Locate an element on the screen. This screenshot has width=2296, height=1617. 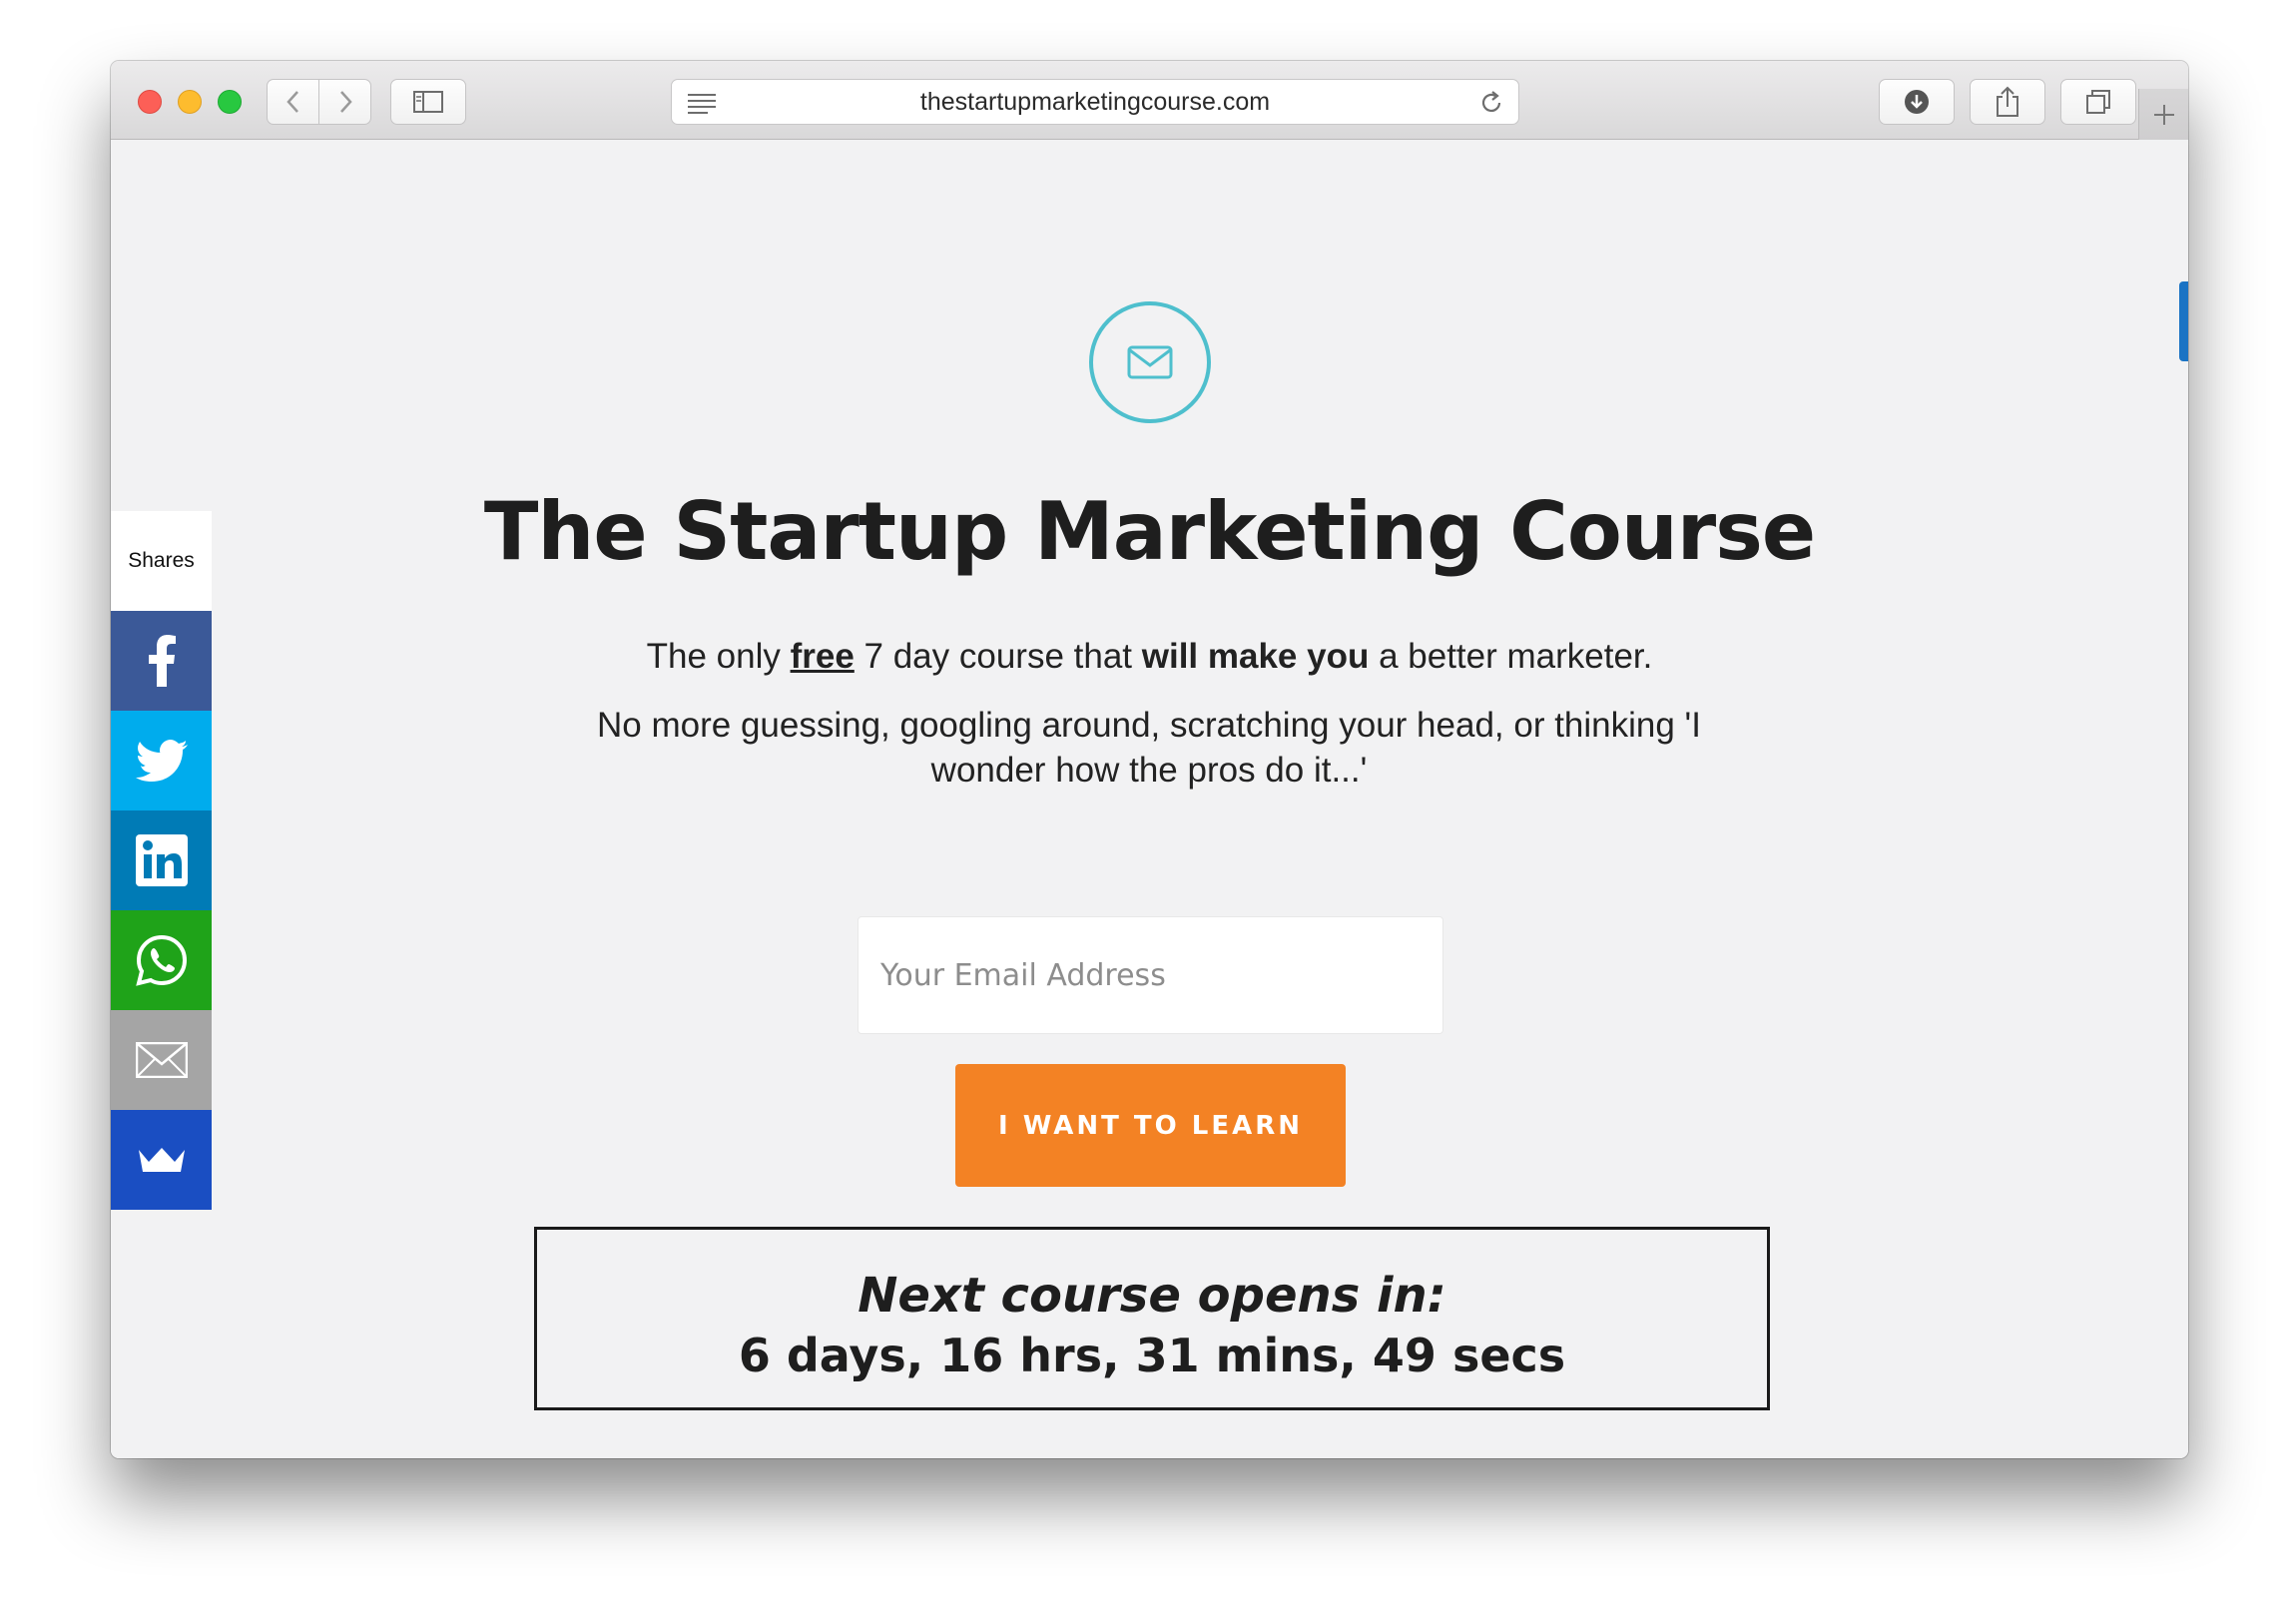
sidebar-icon is located at coordinates (428, 102).